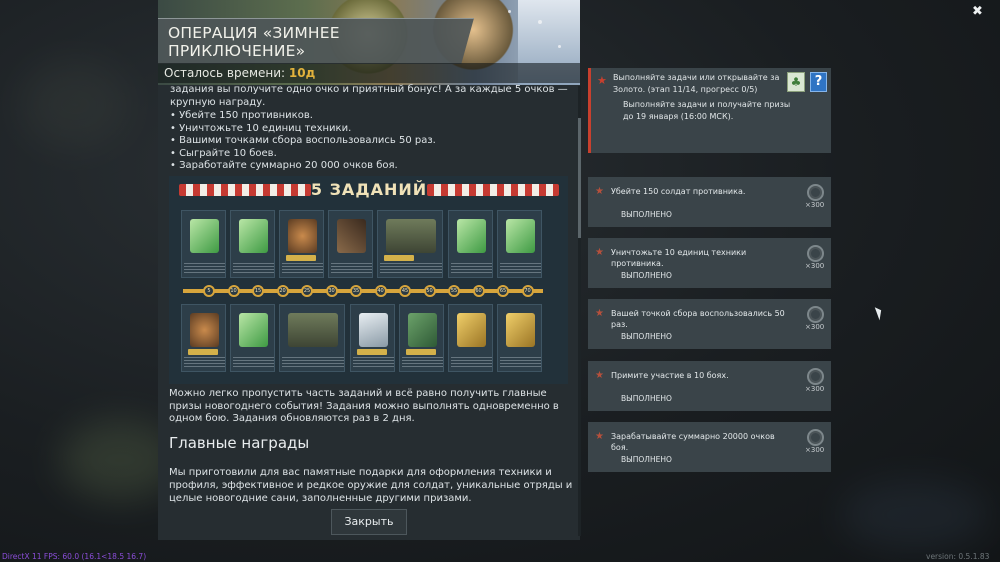 The height and width of the screenshot is (562, 1000). What do you see at coordinates (209, 291) in the screenshot?
I see `milestone-node: 5` at bounding box center [209, 291].